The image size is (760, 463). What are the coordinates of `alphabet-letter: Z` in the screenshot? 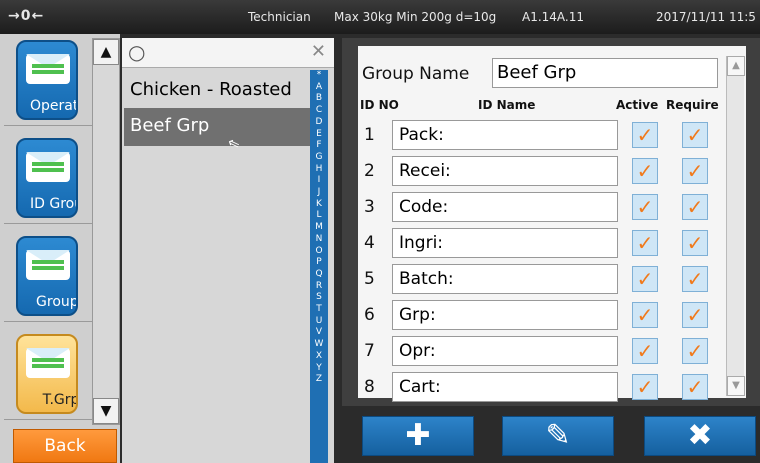 It's located at (319, 380).